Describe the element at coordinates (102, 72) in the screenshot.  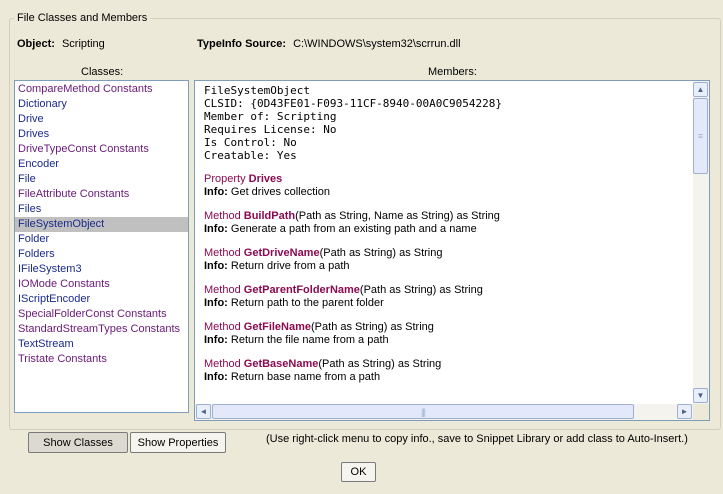
I see `classes-header: Classes:` at that location.